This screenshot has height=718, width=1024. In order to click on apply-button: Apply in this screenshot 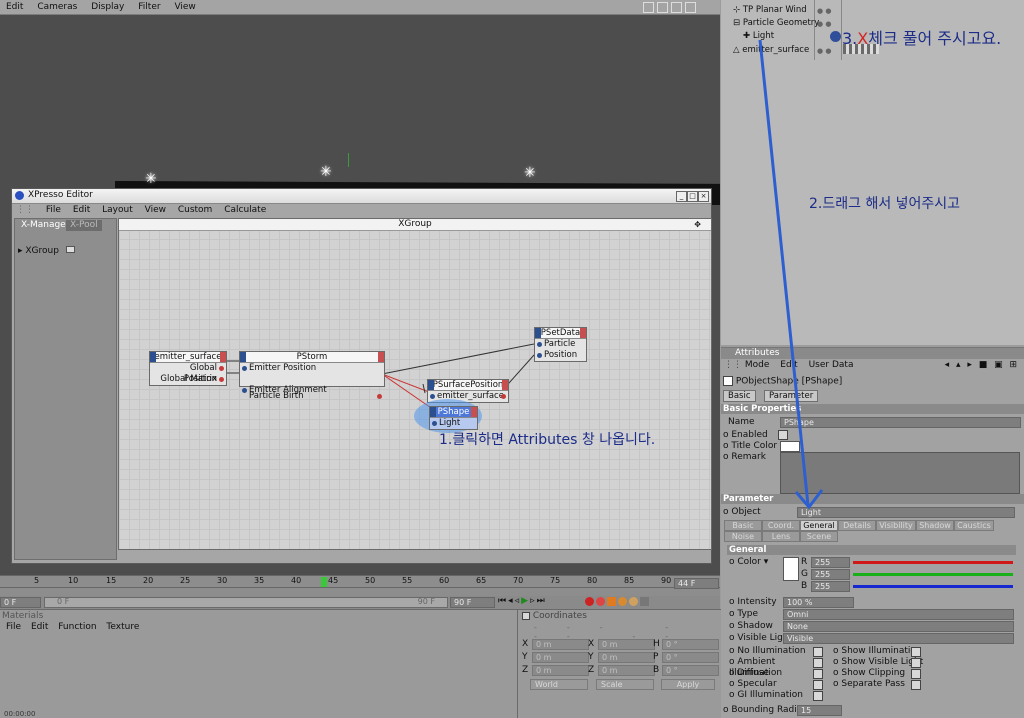, I will do `click(688, 684)`.